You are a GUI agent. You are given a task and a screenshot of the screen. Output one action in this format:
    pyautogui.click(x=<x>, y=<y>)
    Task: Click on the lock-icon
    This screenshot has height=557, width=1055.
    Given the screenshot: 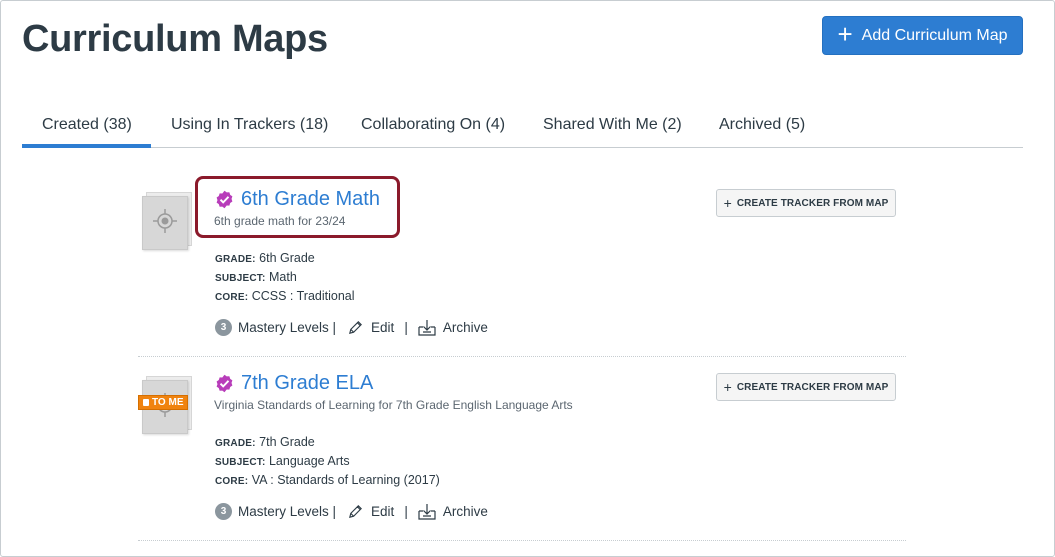 What is the action you would take?
    pyautogui.click(x=146, y=402)
    